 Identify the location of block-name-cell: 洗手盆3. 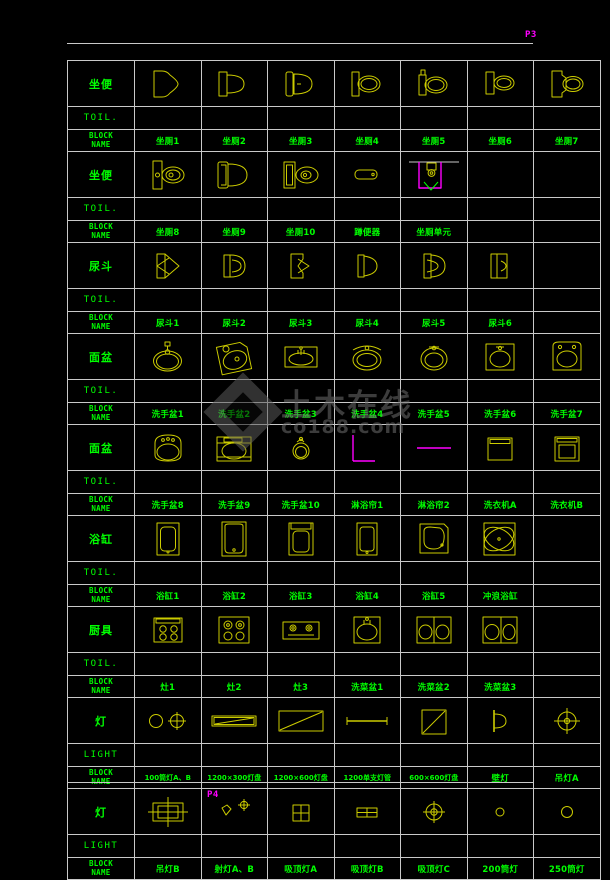
(301, 413).